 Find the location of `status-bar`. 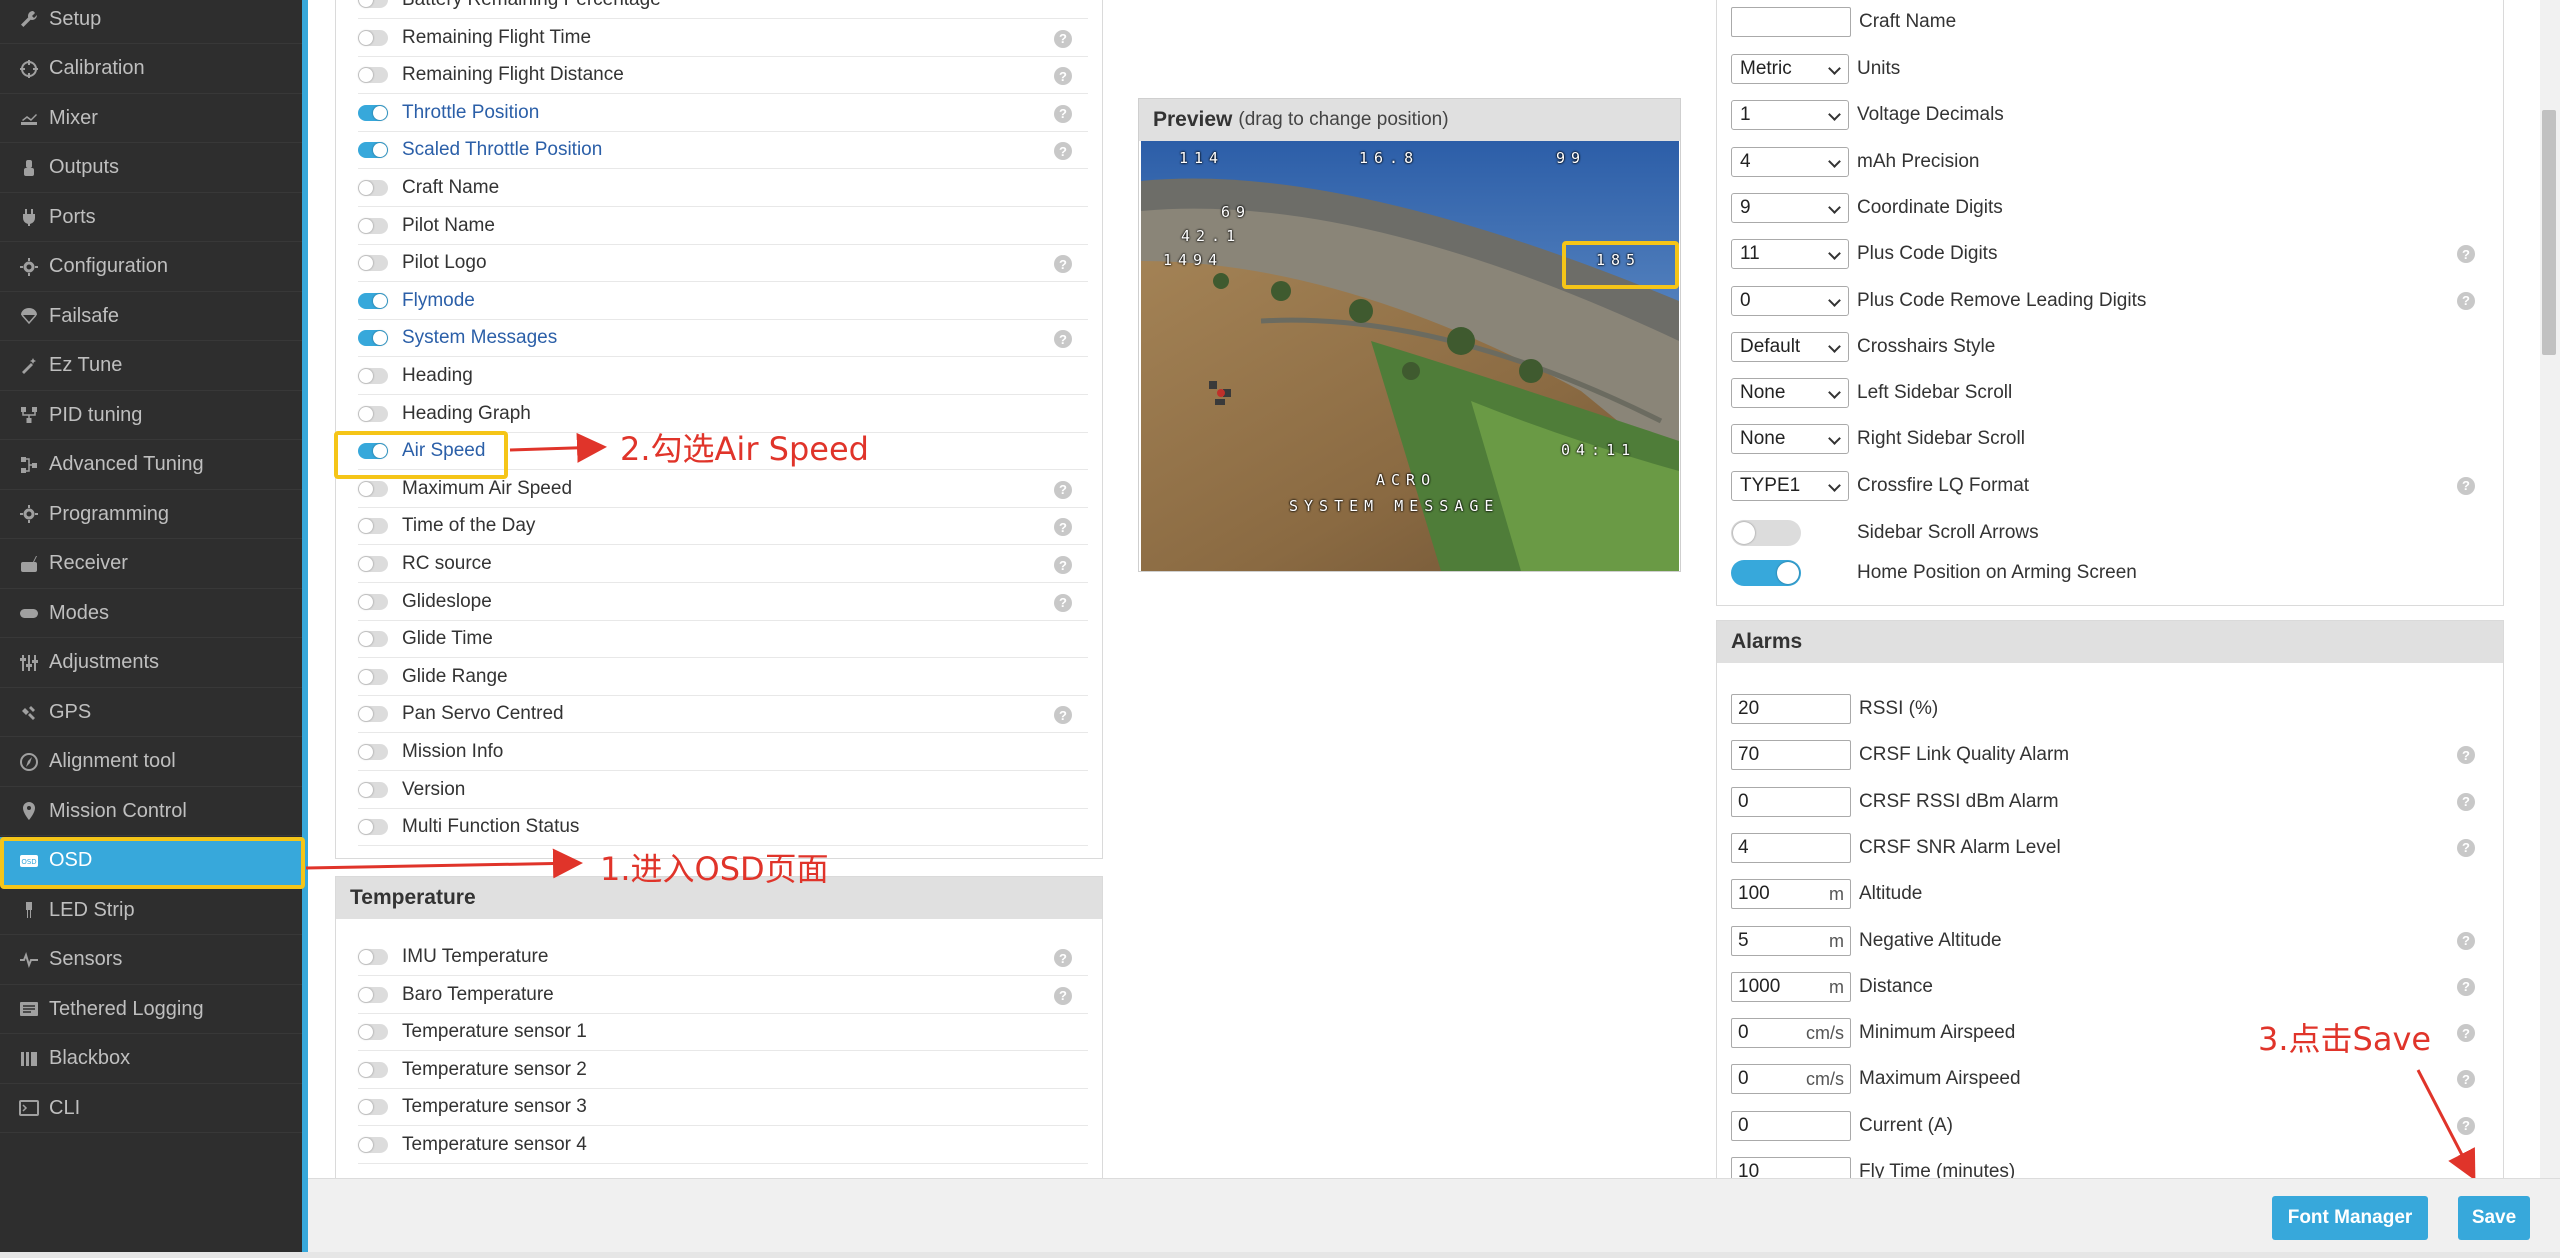

status-bar is located at coordinates (1280, 1255).